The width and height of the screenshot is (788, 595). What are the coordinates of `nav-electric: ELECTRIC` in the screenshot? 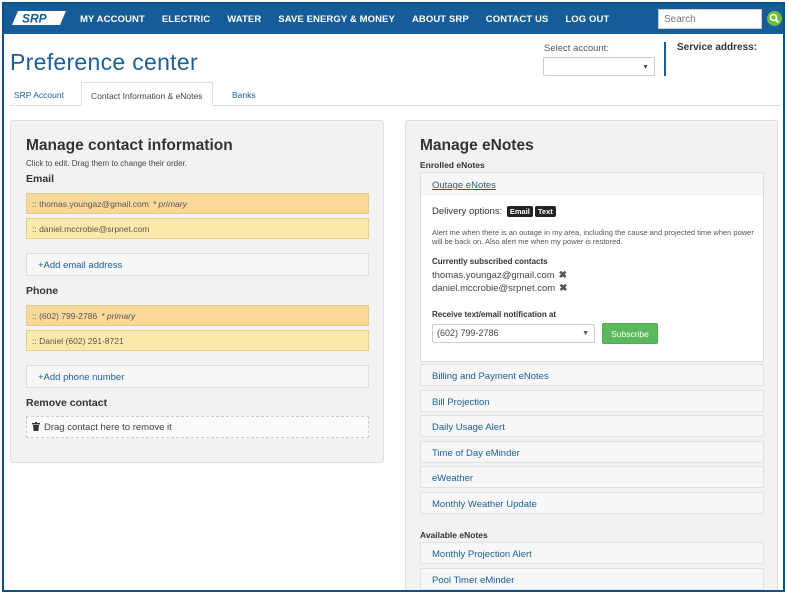 It's located at (186, 19).